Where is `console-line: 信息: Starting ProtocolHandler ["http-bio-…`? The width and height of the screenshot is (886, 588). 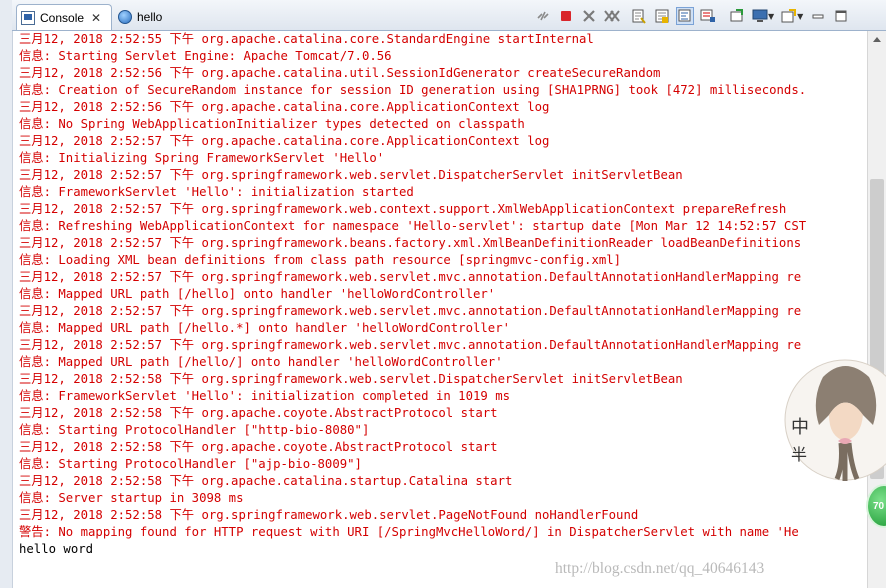
console-line: 信息: Starting ProtocolHandler ["http-bio-… is located at coordinates (194, 430).